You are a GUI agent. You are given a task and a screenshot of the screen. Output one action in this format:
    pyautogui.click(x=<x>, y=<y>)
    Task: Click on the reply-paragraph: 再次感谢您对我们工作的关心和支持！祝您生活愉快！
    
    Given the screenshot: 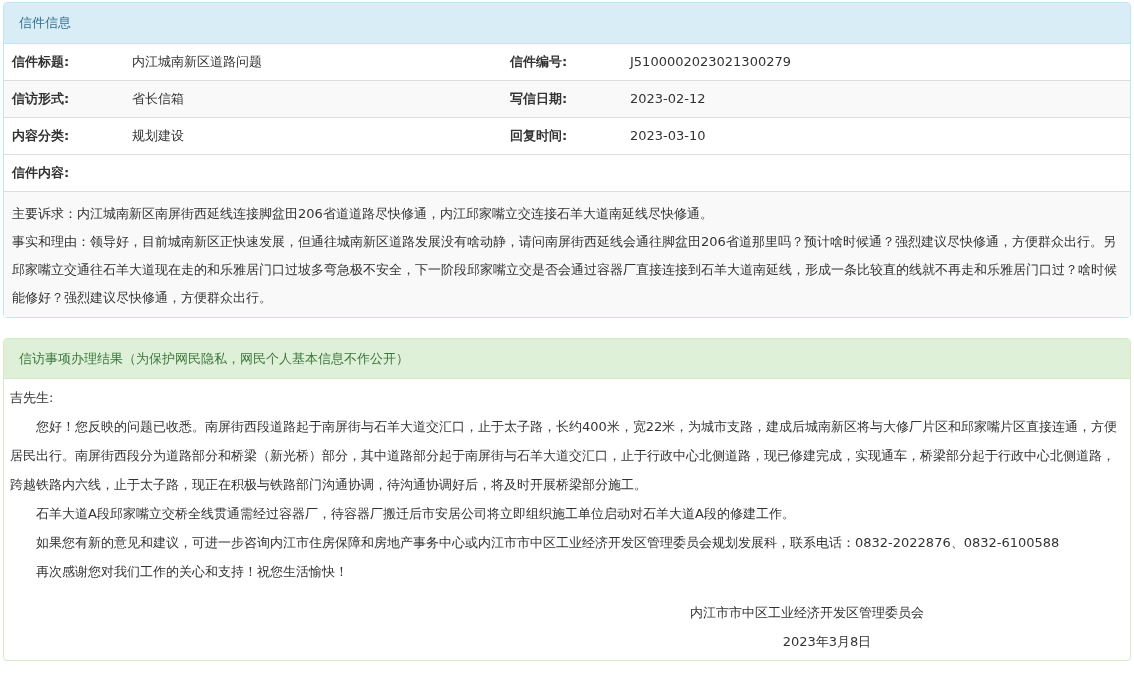 What is the action you would take?
    pyautogui.click(x=192, y=572)
    